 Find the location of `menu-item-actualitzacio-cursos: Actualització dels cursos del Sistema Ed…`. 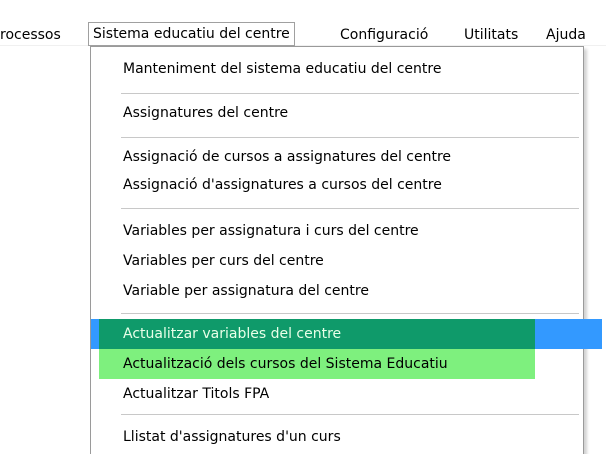

menu-item-actualitzacio-cursos: Actualització dels cursos del Sistema Ed… is located at coordinates (337, 364).